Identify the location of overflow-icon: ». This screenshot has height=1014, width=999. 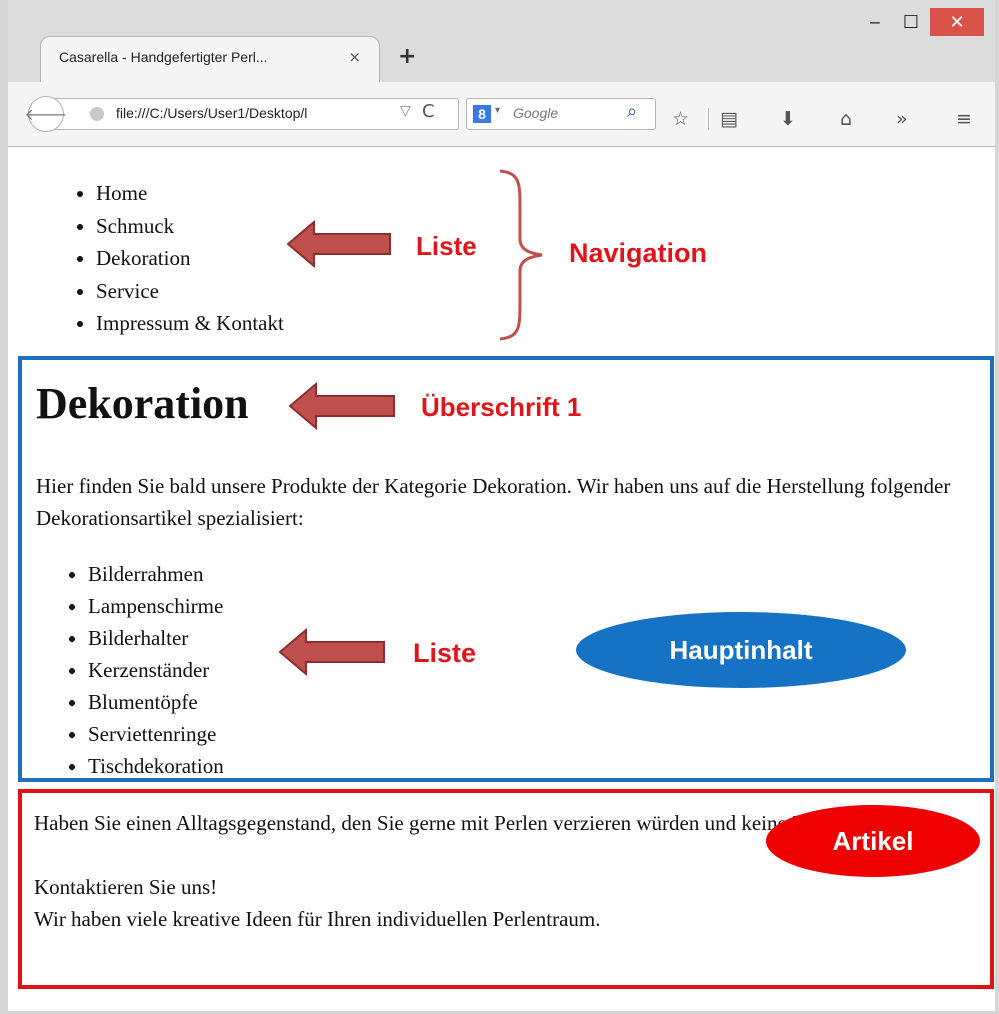
(902, 119).